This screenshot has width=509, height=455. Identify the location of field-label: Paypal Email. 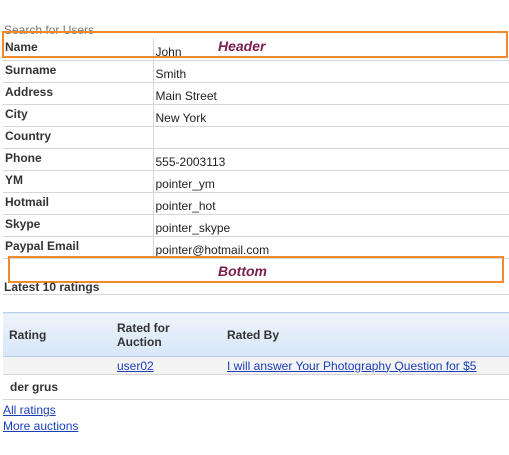
(78, 247).